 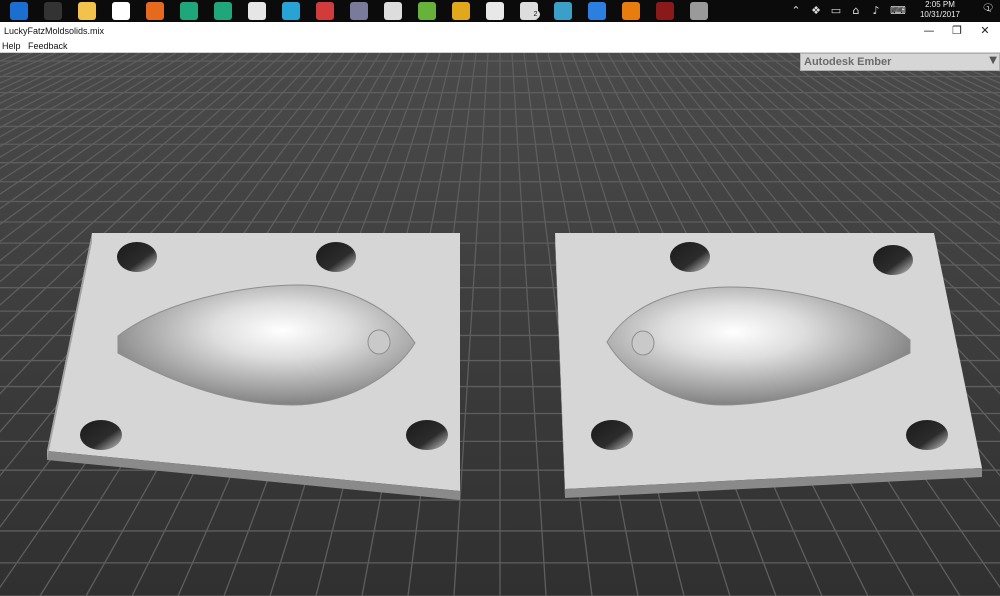 What do you see at coordinates (53, 11) in the screenshot?
I see `amazon-icon` at bounding box center [53, 11].